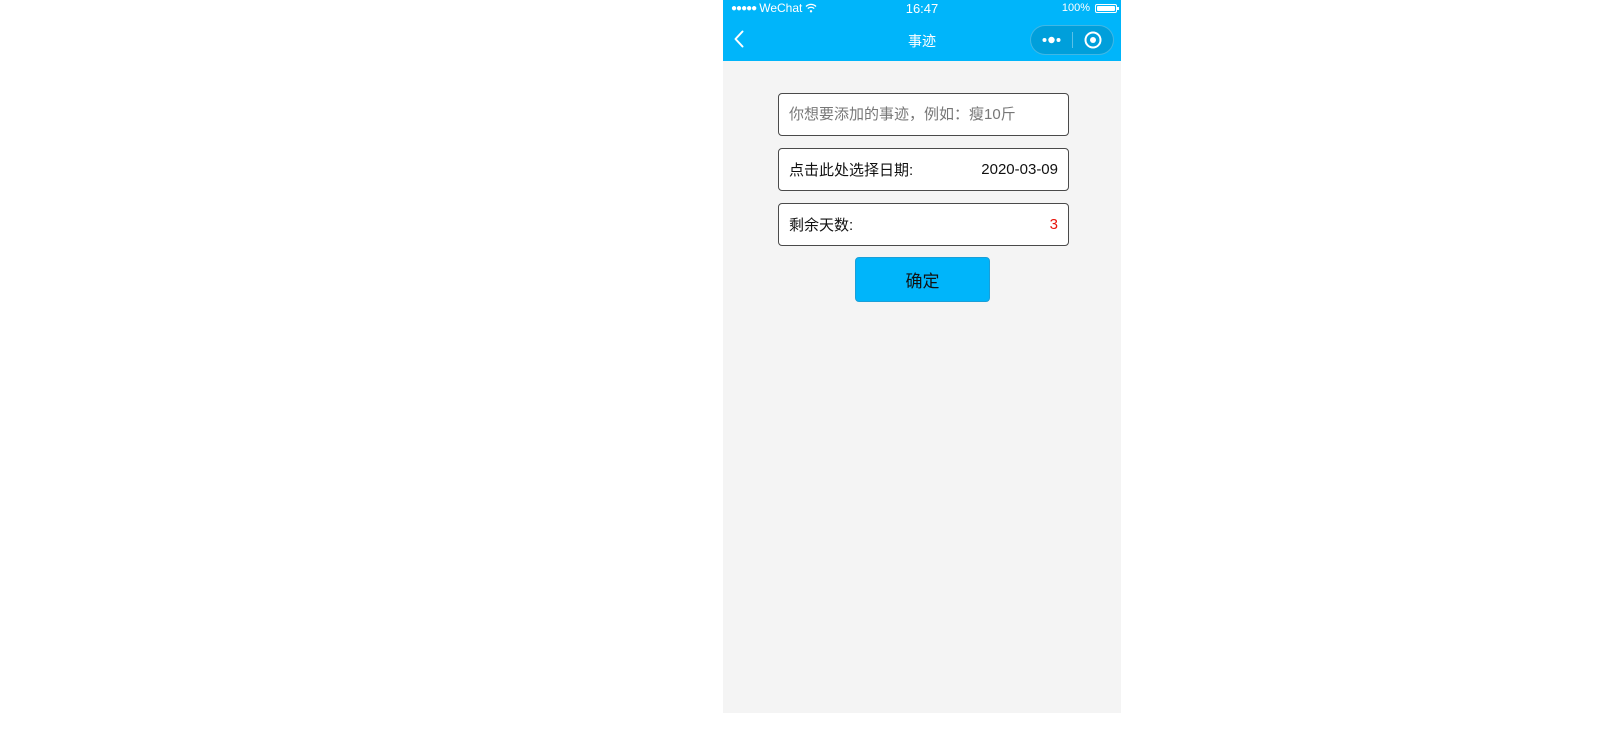  What do you see at coordinates (1051, 40) in the screenshot?
I see `more-dots-icon` at bounding box center [1051, 40].